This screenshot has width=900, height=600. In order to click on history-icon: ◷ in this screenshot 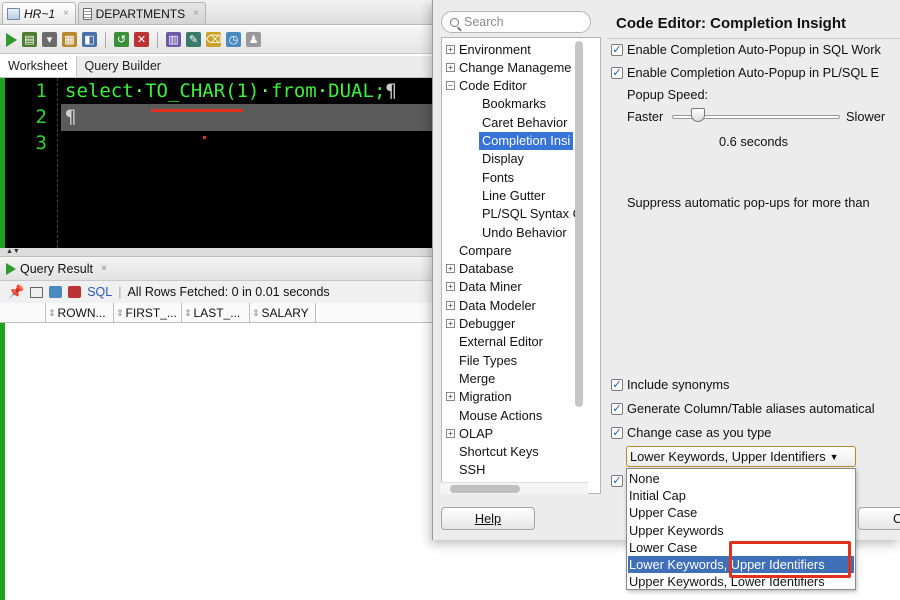, I will do `click(233, 39)`.